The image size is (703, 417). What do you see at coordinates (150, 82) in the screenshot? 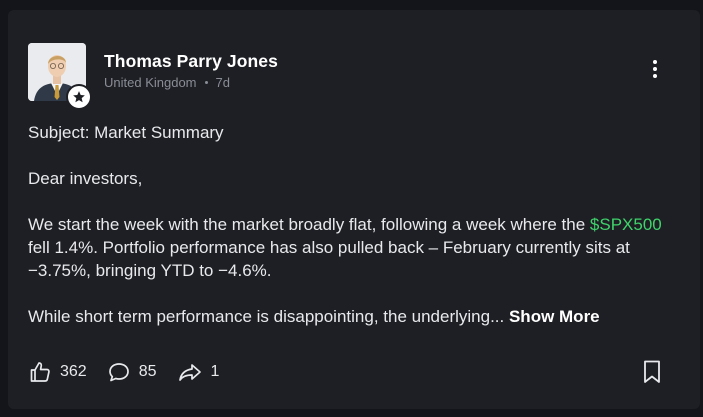
I see `author-location: United Kingdom` at bounding box center [150, 82].